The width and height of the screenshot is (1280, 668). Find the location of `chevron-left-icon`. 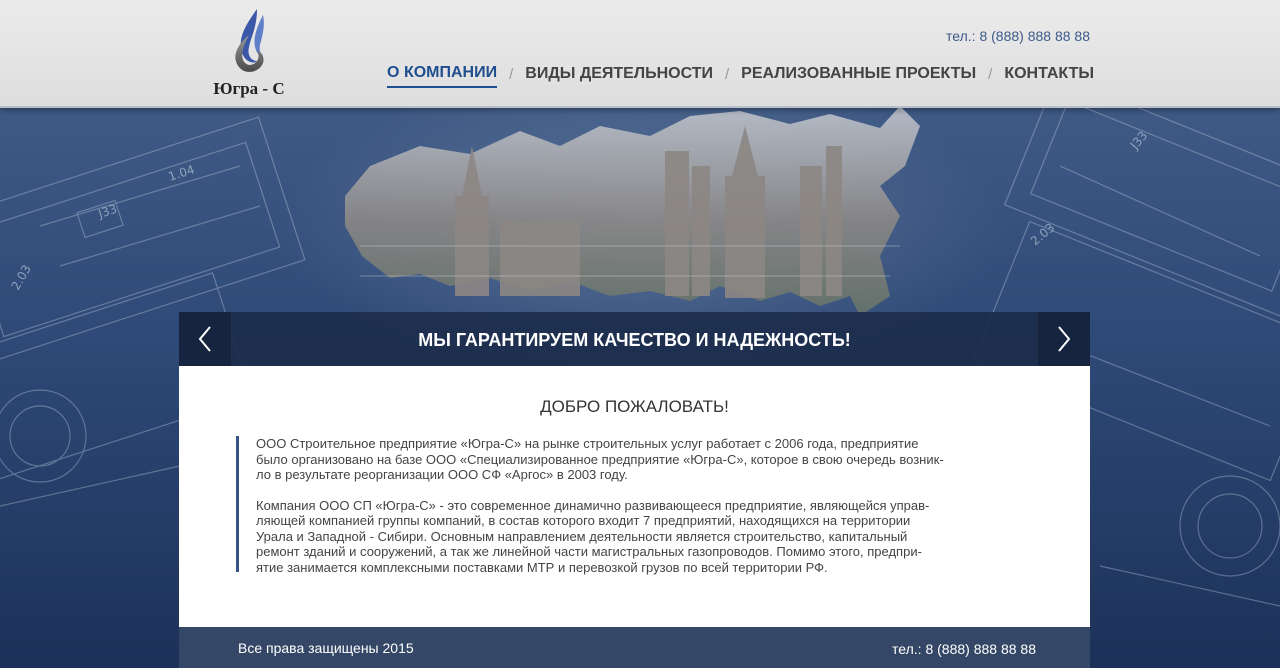

chevron-left-icon is located at coordinates (204, 339).